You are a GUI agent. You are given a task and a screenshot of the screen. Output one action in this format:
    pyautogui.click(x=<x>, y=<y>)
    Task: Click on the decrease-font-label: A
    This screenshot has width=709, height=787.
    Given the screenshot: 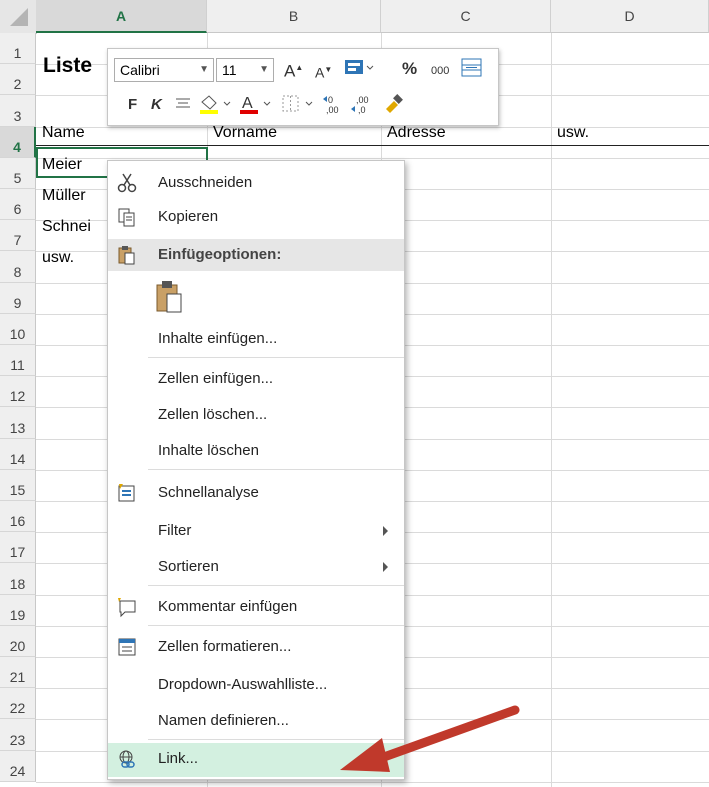 What is the action you would take?
    pyautogui.click(x=320, y=72)
    